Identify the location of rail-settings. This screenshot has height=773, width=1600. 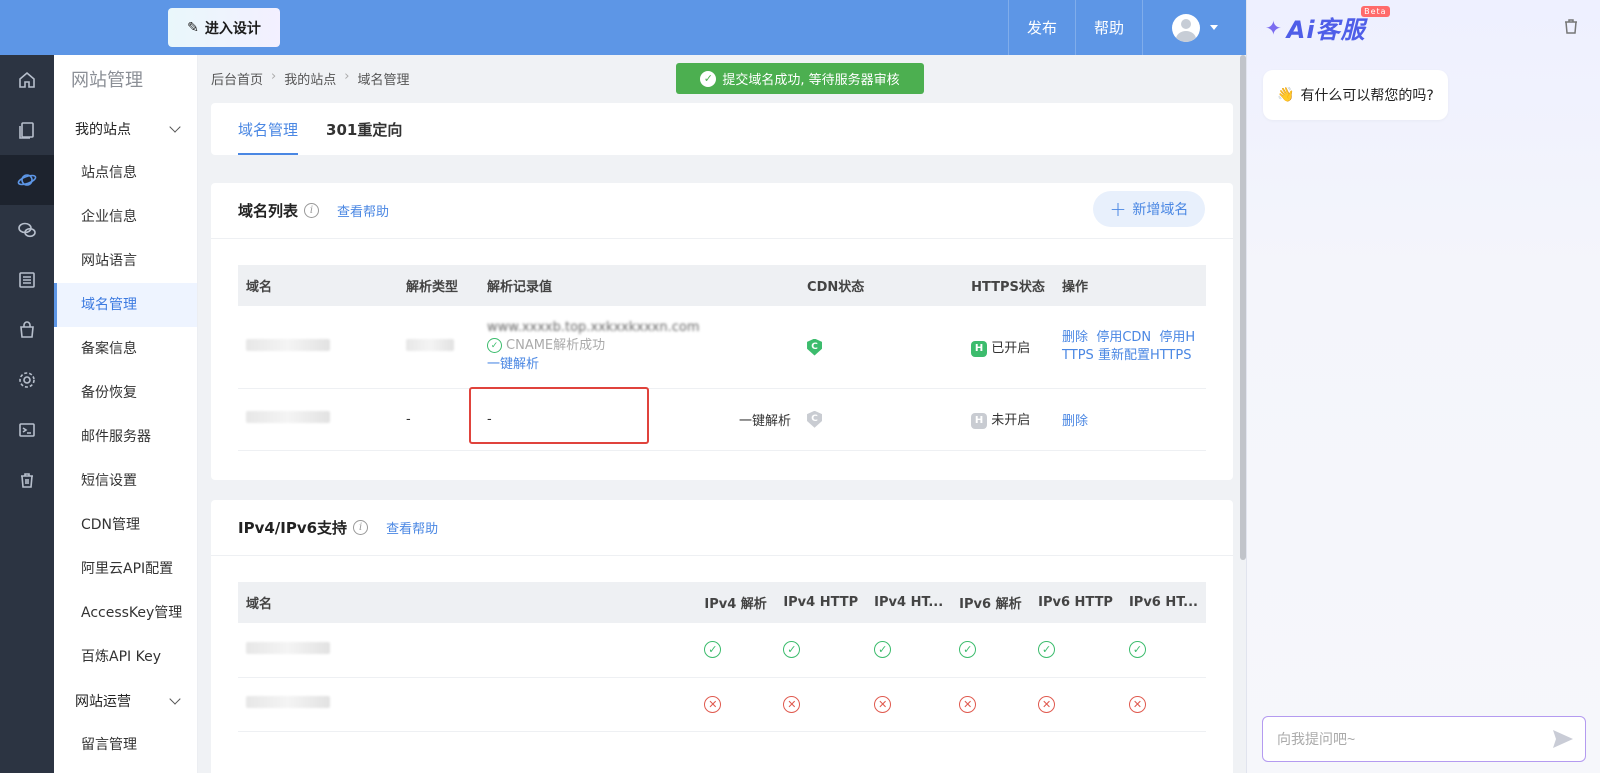
(27, 380).